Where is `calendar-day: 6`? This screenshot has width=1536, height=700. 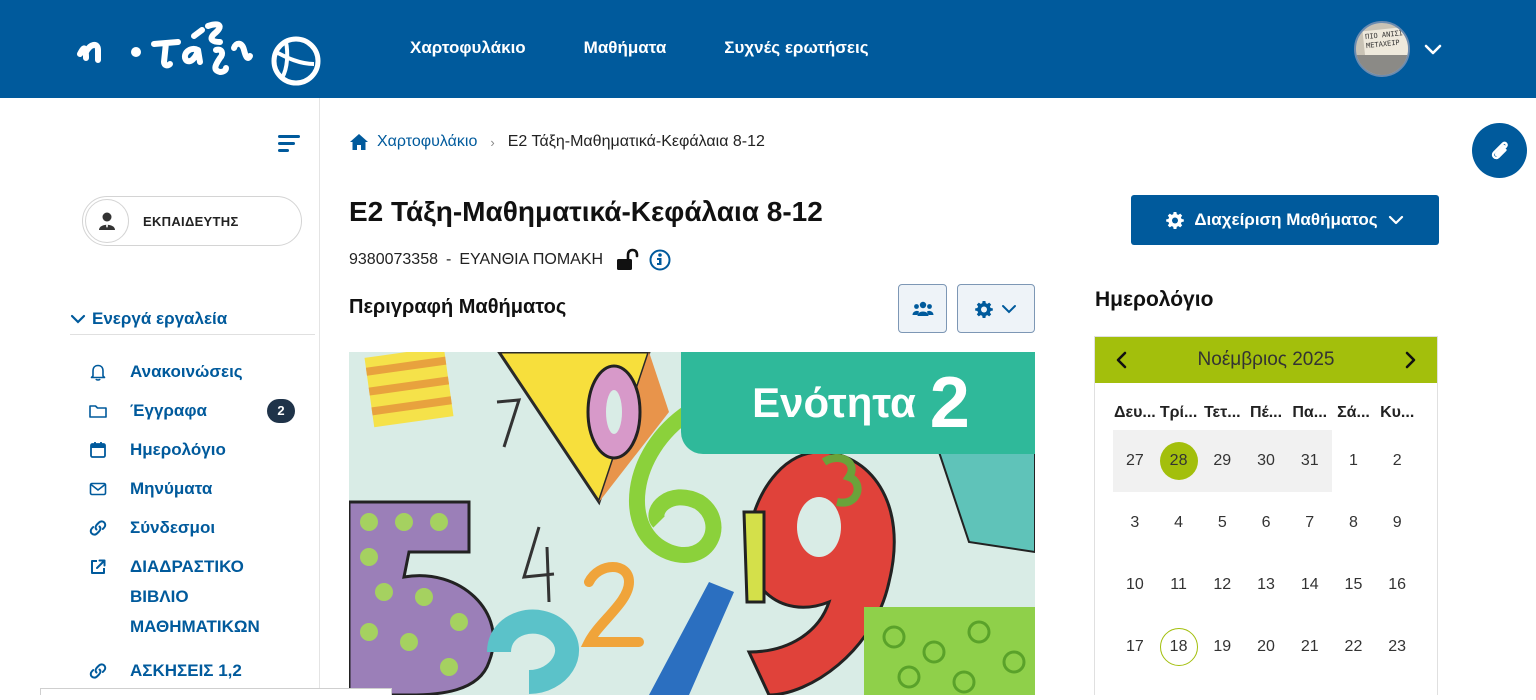
calendar-day: 6 is located at coordinates (1266, 523).